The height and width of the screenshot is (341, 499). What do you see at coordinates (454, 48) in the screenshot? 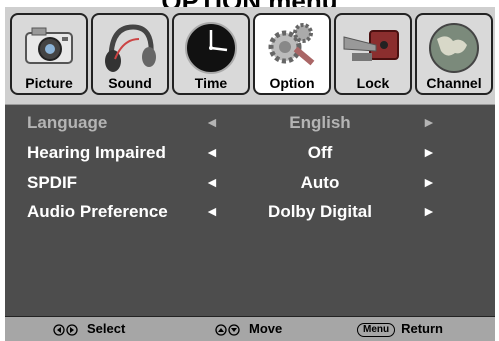
I see `globe-icon` at bounding box center [454, 48].